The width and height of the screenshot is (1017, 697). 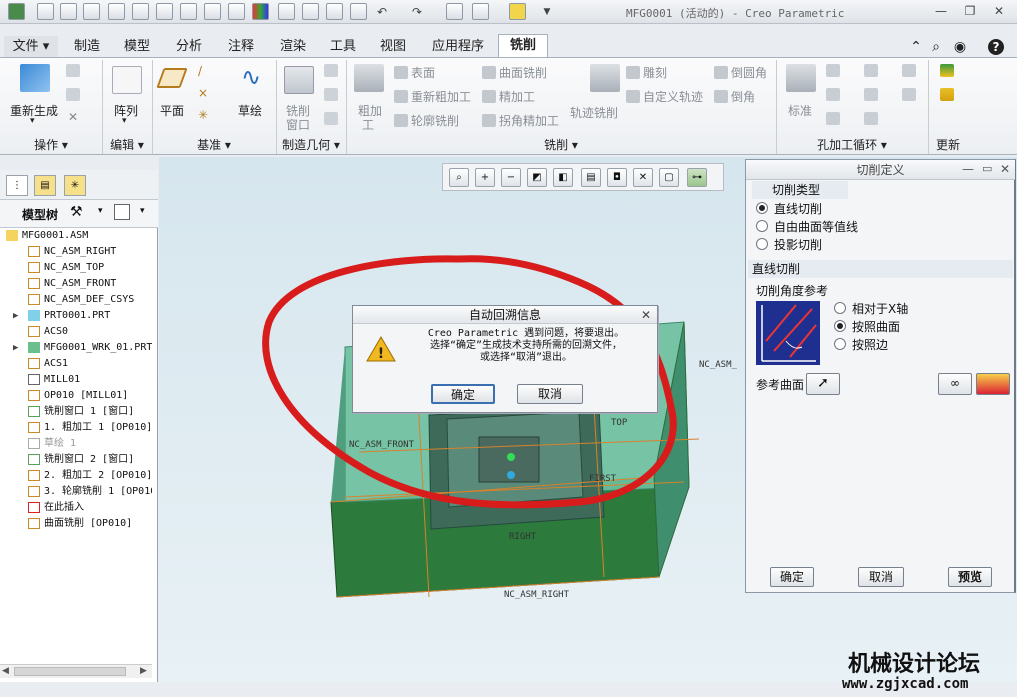 I want to click on close-button: ✕, so click(x=999, y=11).